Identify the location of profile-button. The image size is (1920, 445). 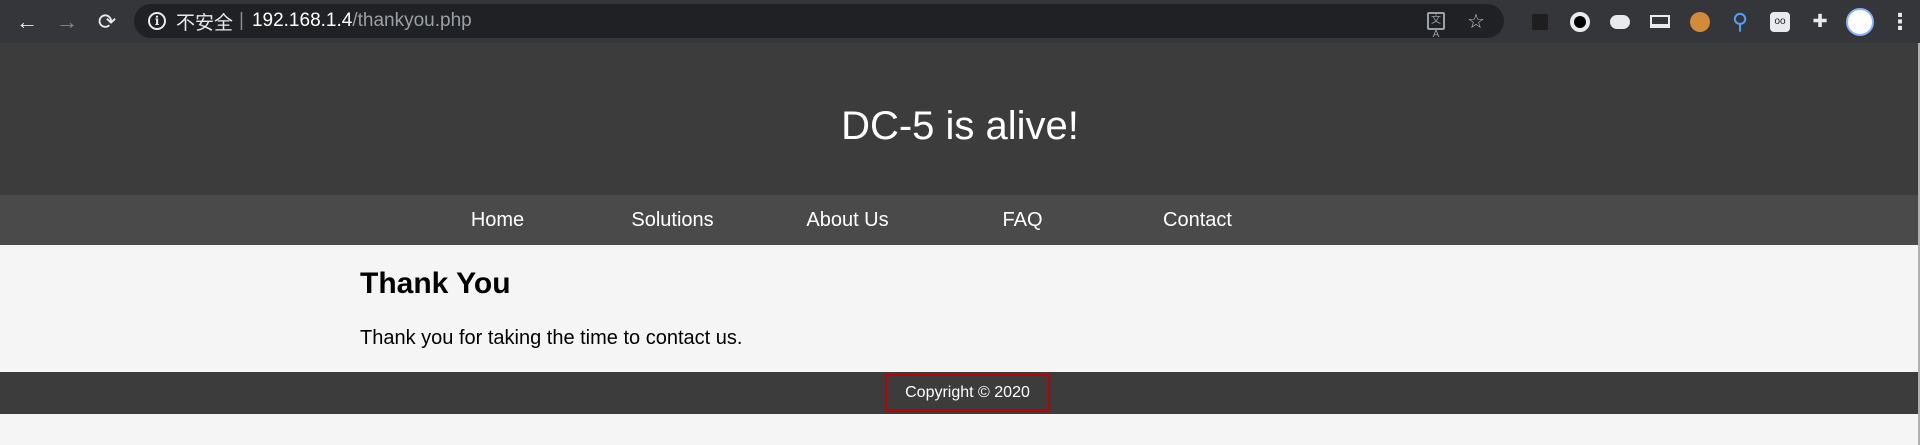
(1860, 21).